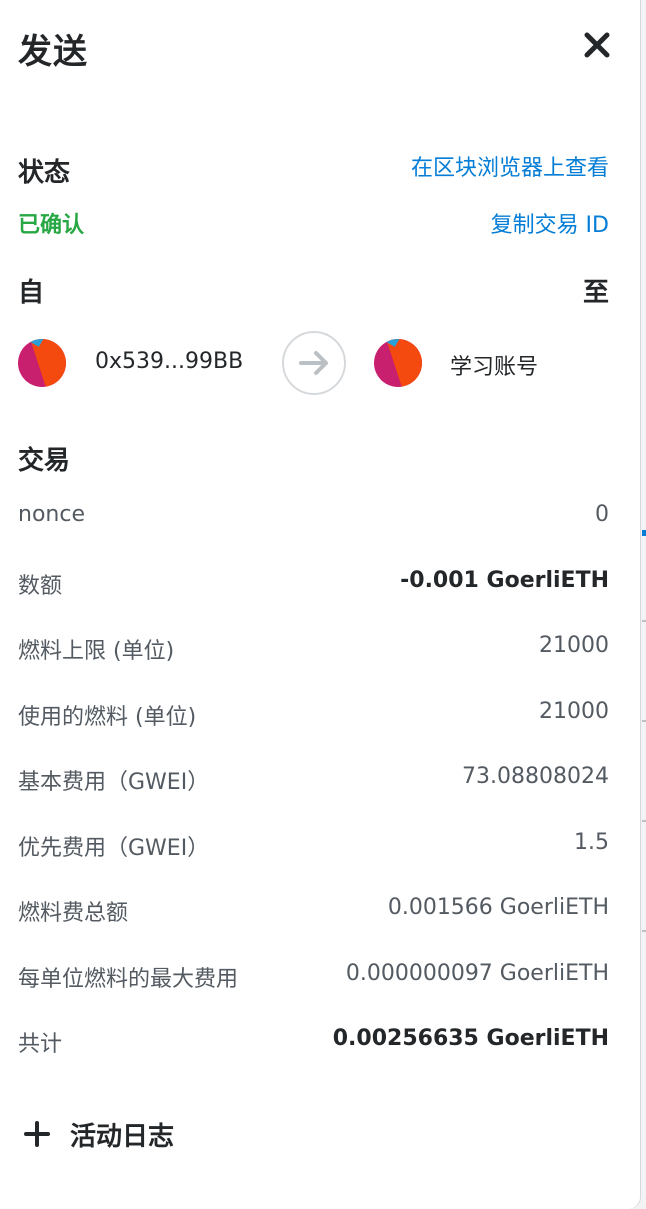 The image size is (646, 1209). I want to click on tx-row-base-fee: 基本费用（GWEI） 73.08808024, so click(313, 779).